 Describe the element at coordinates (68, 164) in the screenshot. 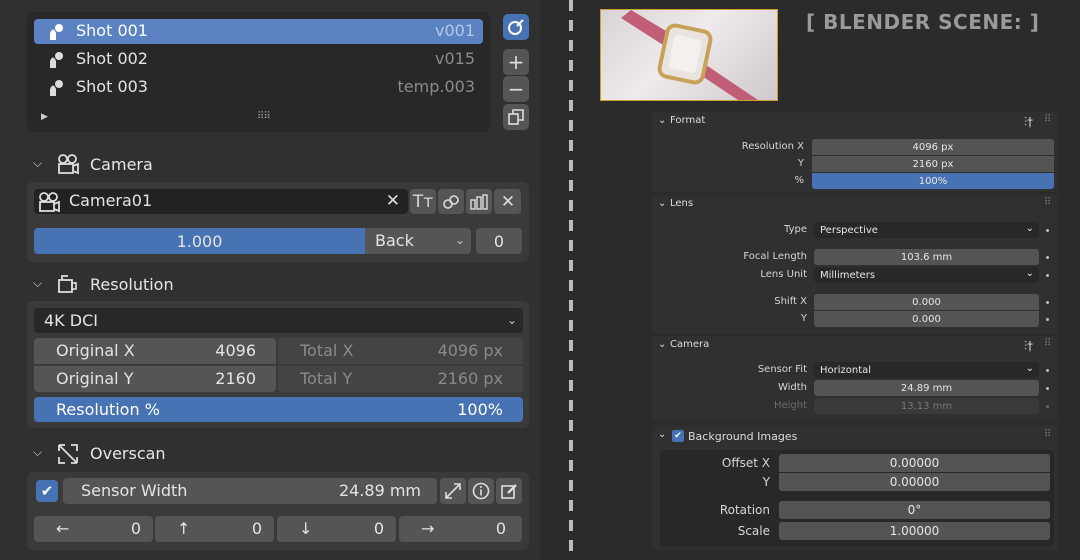

I see `camera-icon` at that location.